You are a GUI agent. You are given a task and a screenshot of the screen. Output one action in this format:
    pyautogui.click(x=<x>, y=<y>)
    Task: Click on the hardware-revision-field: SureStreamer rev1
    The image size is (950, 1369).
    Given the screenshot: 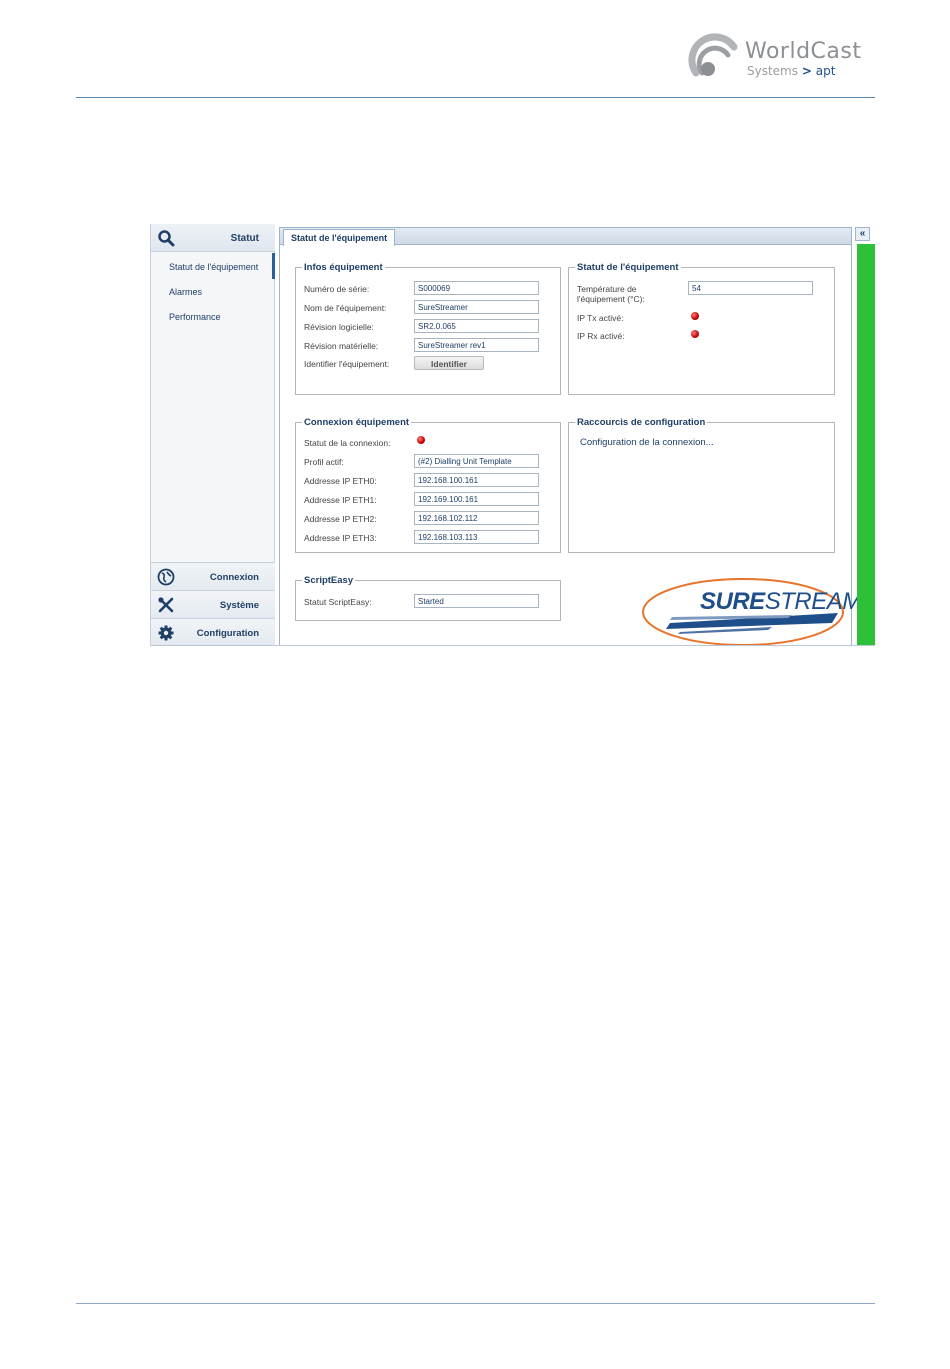 What is the action you would take?
    pyautogui.click(x=476, y=345)
    